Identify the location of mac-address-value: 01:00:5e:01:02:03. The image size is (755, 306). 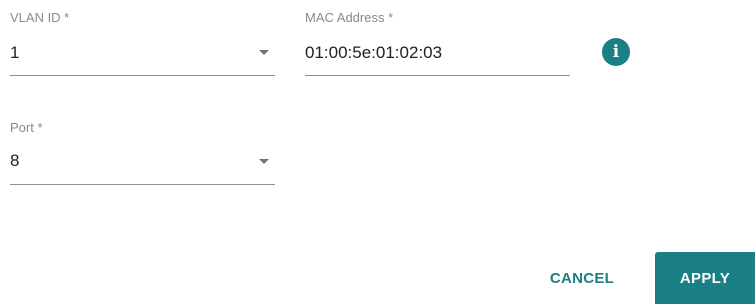
(373, 53).